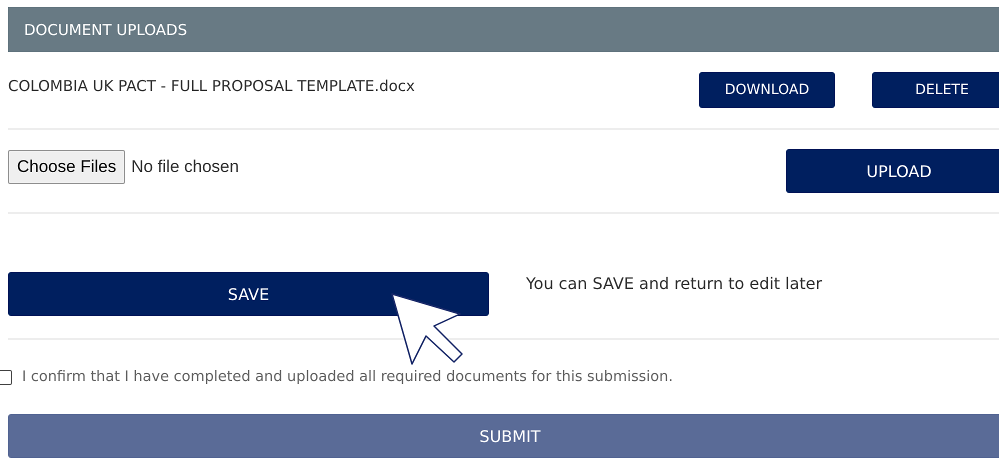 This screenshot has height=463, width=999. I want to click on file-name: COLOMBIA UK PACT - FULL PROPOSAL TEMPLATE.docx, so click(212, 86).